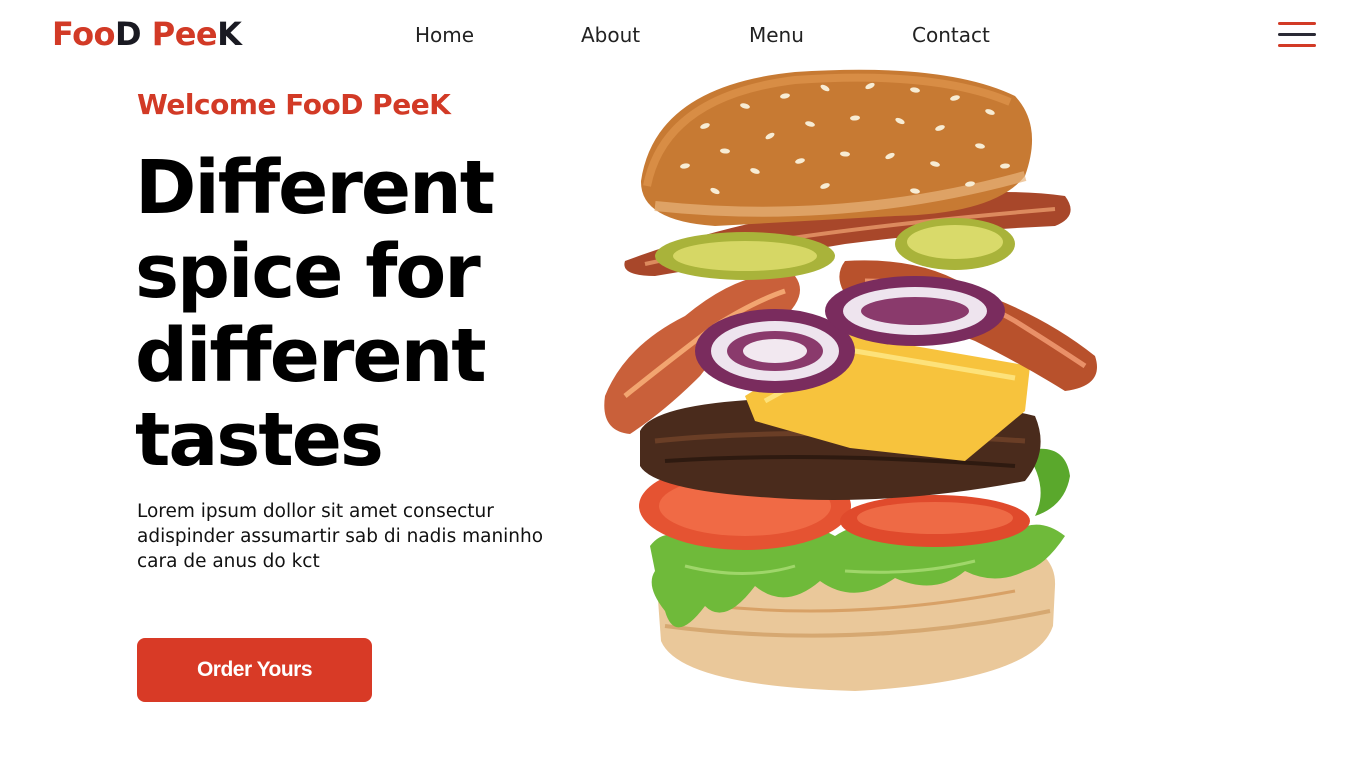  What do you see at coordinates (294, 104) in the screenshot?
I see `welcome-heading: Welcome FooD PeeK` at bounding box center [294, 104].